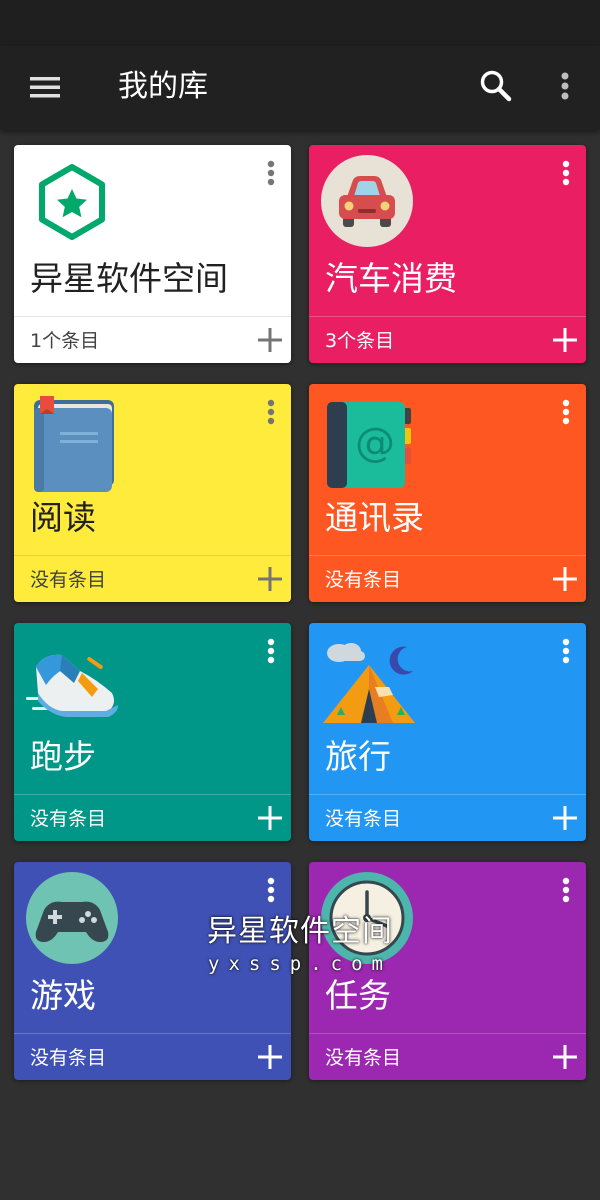 This screenshot has width=600, height=1200. Describe the element at coordinates (367, 681) in the screenshot. I see `tent-icon` at that location.